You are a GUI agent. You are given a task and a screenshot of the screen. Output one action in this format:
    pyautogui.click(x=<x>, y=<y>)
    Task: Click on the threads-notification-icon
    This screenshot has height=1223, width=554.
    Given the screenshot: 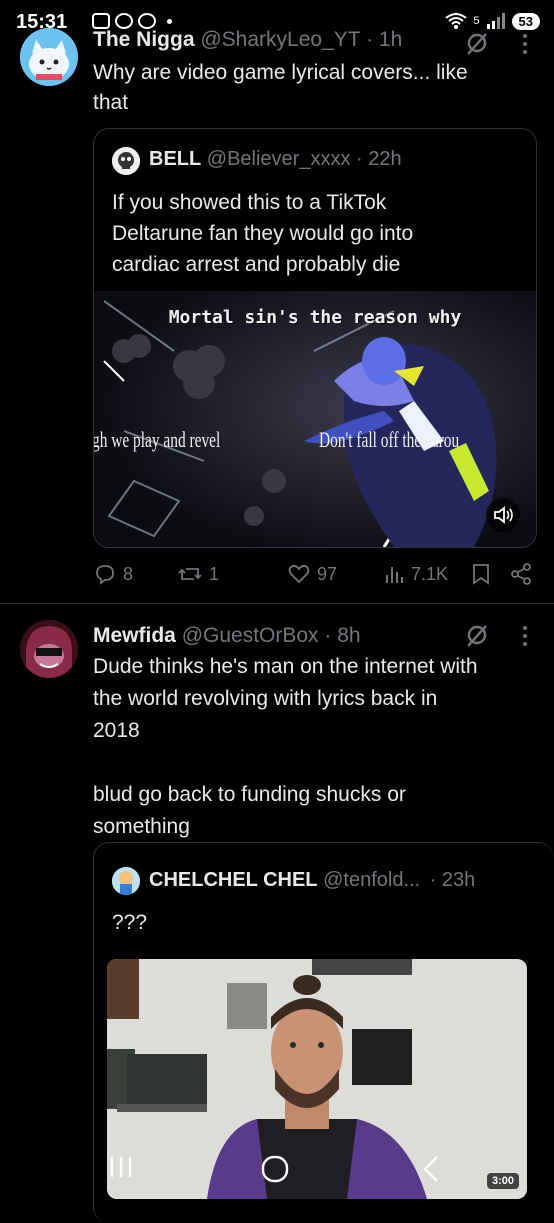 What is the action you would take?
    pyautogui.click(x=147, y=21)
    